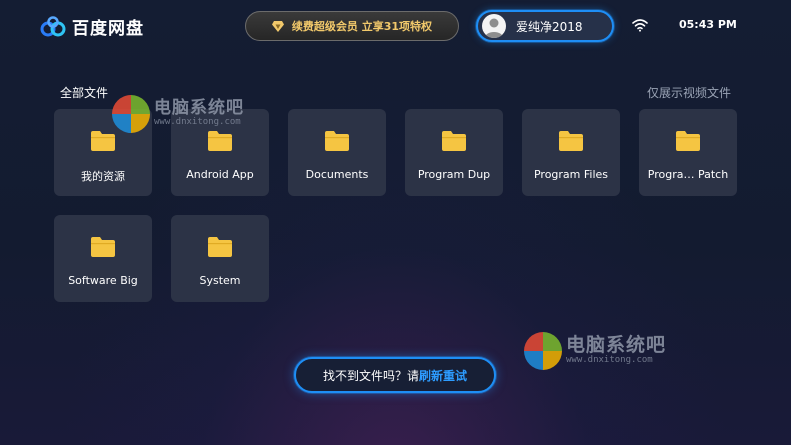  I want to click on folder-name: Progra… Patch, so click(688, 174).